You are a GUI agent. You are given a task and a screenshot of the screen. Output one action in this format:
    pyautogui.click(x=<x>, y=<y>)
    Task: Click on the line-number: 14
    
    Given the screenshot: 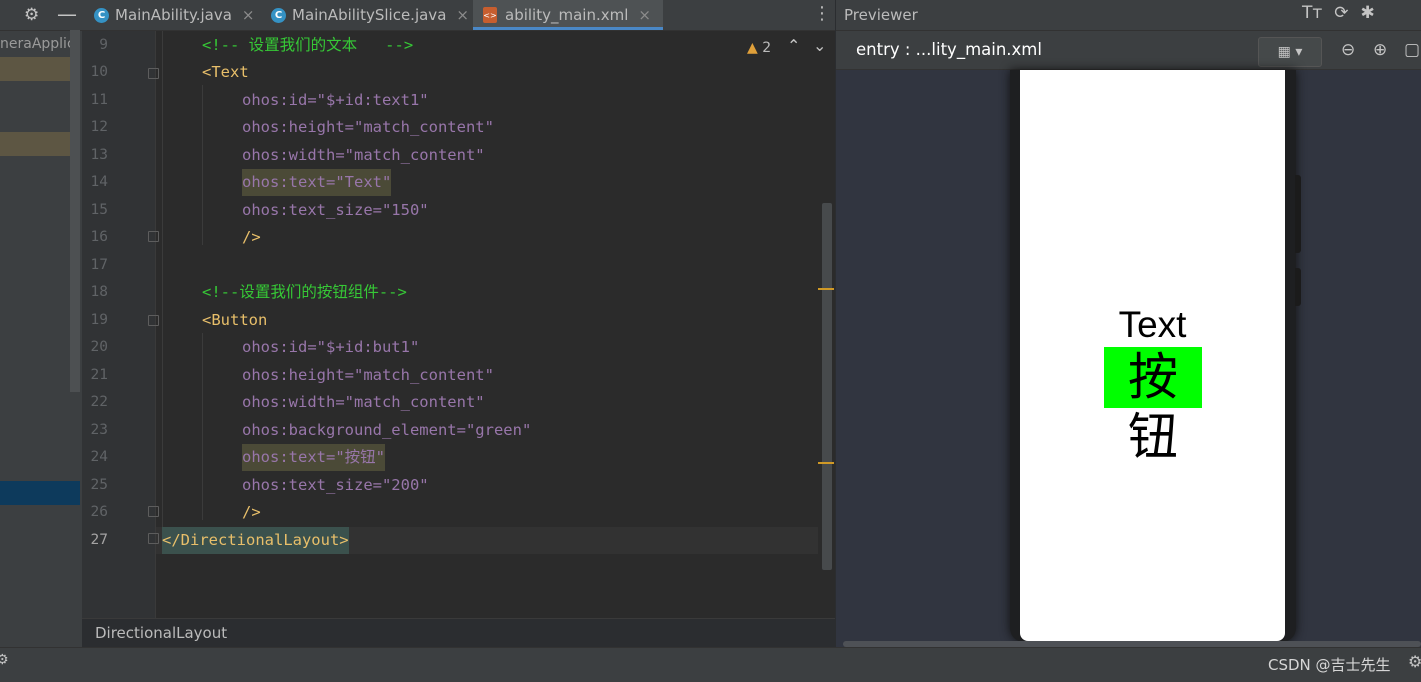 What is the action you would take?
    pyautogui.click(x=99, y=182)
    